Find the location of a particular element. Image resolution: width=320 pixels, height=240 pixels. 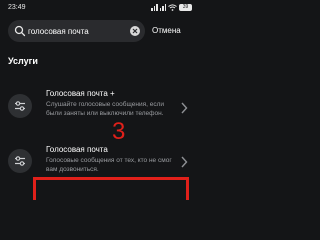

search-icon is located at coordinates (20, 31).